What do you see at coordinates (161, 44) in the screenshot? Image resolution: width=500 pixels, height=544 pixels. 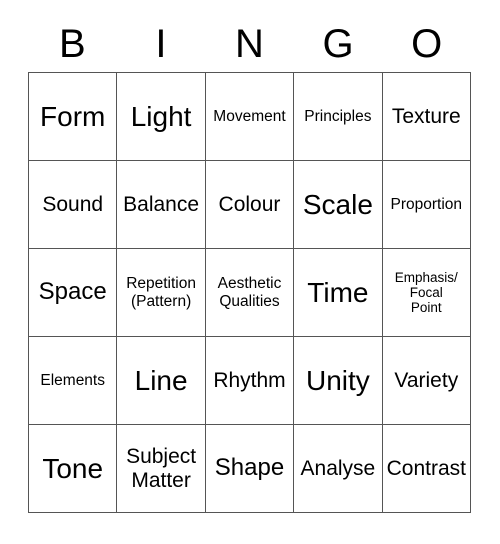 I see `header-letter-i: I` at bounding box center [161, 44].